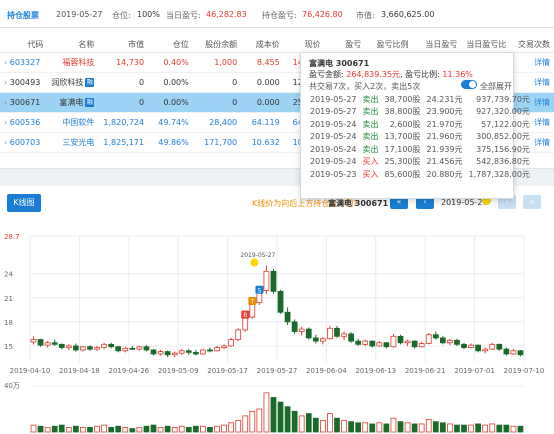  Describe the element at coordinates (474, 371) in the screenshot. I see `x-tick-label: 2019-07-01` at that location.